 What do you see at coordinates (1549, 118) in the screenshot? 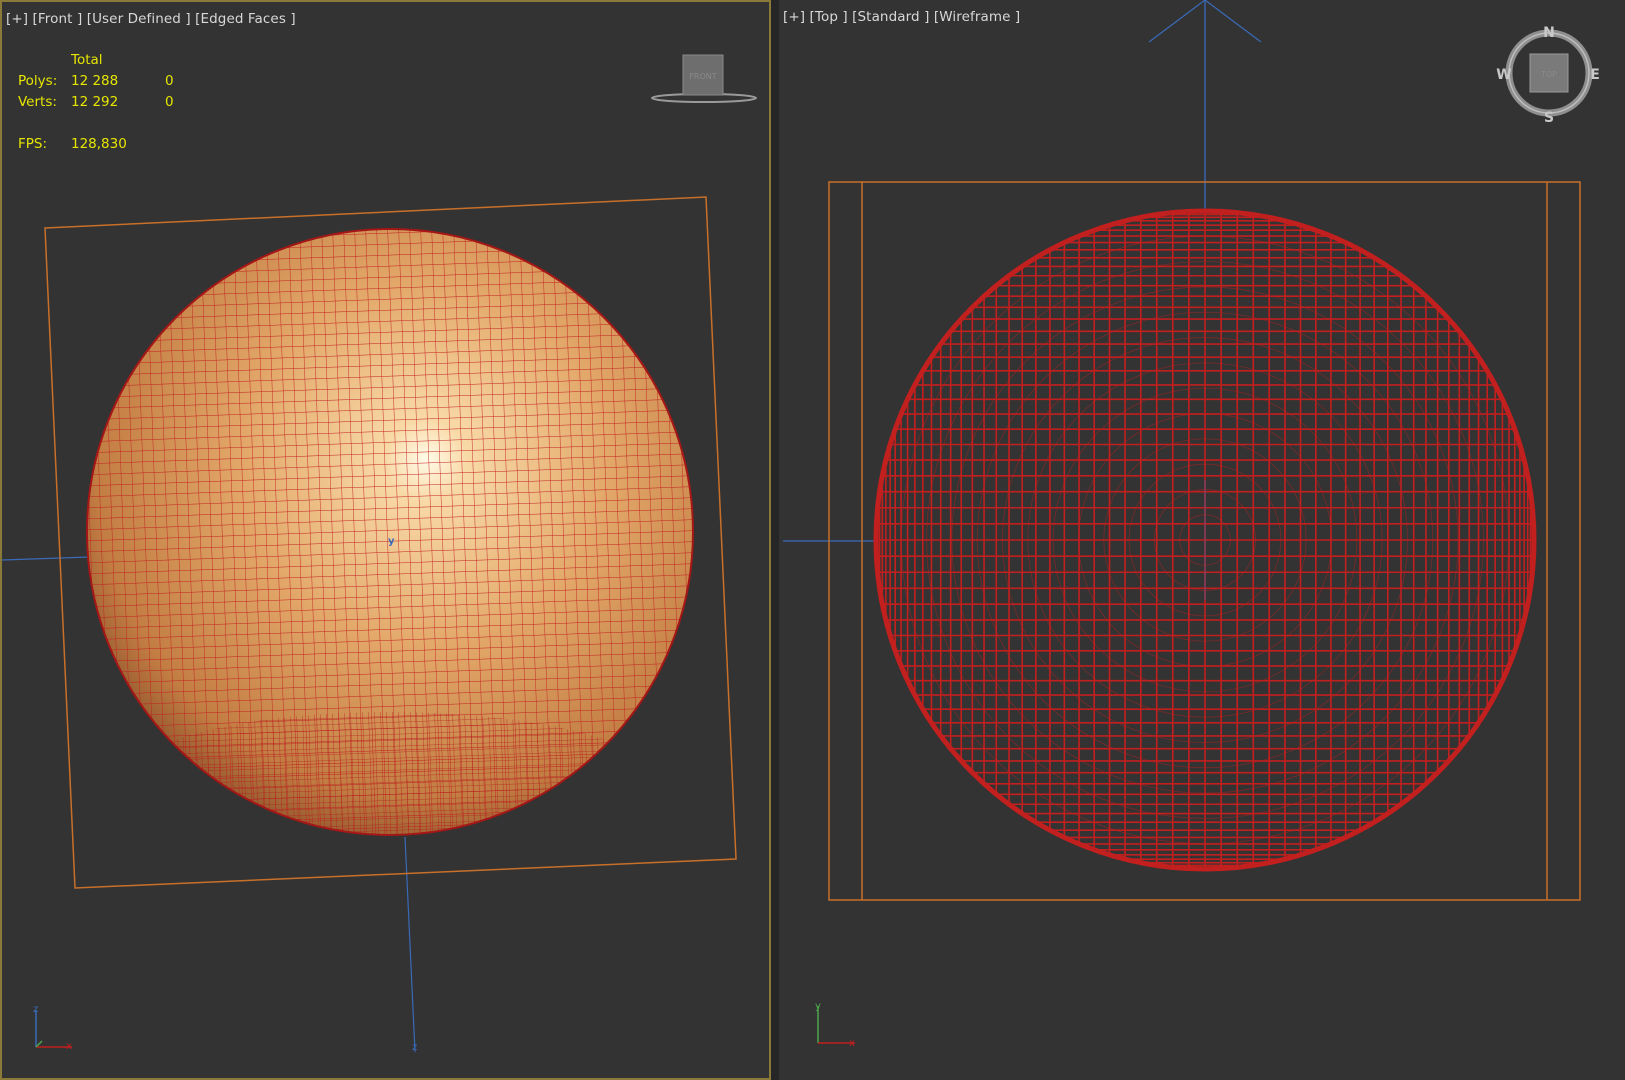
I see `compass-south: S` at bounding box center [1549, 118].